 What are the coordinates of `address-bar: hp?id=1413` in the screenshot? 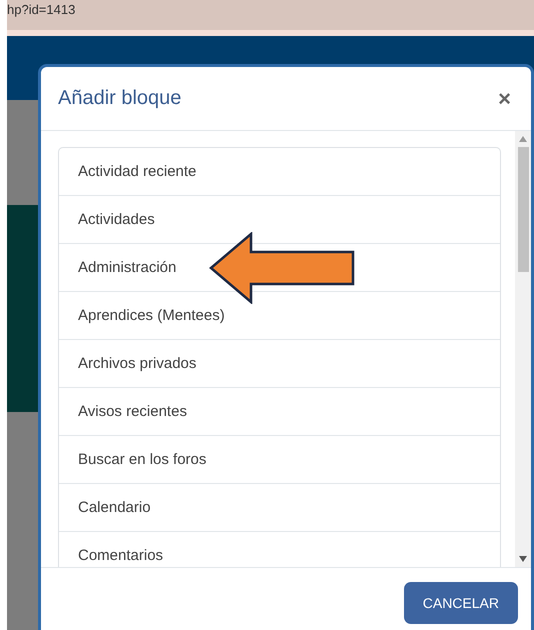 It's located at (270, 15).